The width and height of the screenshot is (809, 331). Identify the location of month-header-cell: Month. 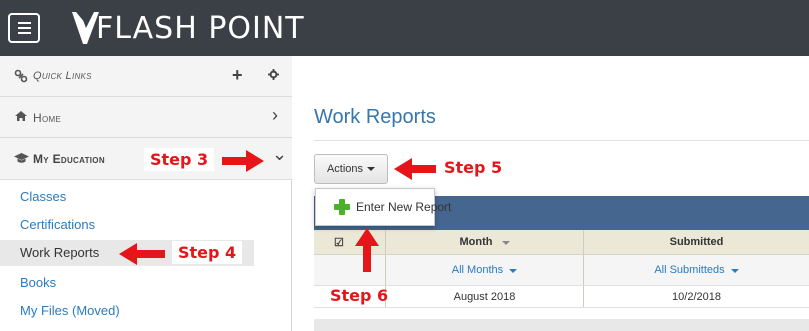
(484, 242).